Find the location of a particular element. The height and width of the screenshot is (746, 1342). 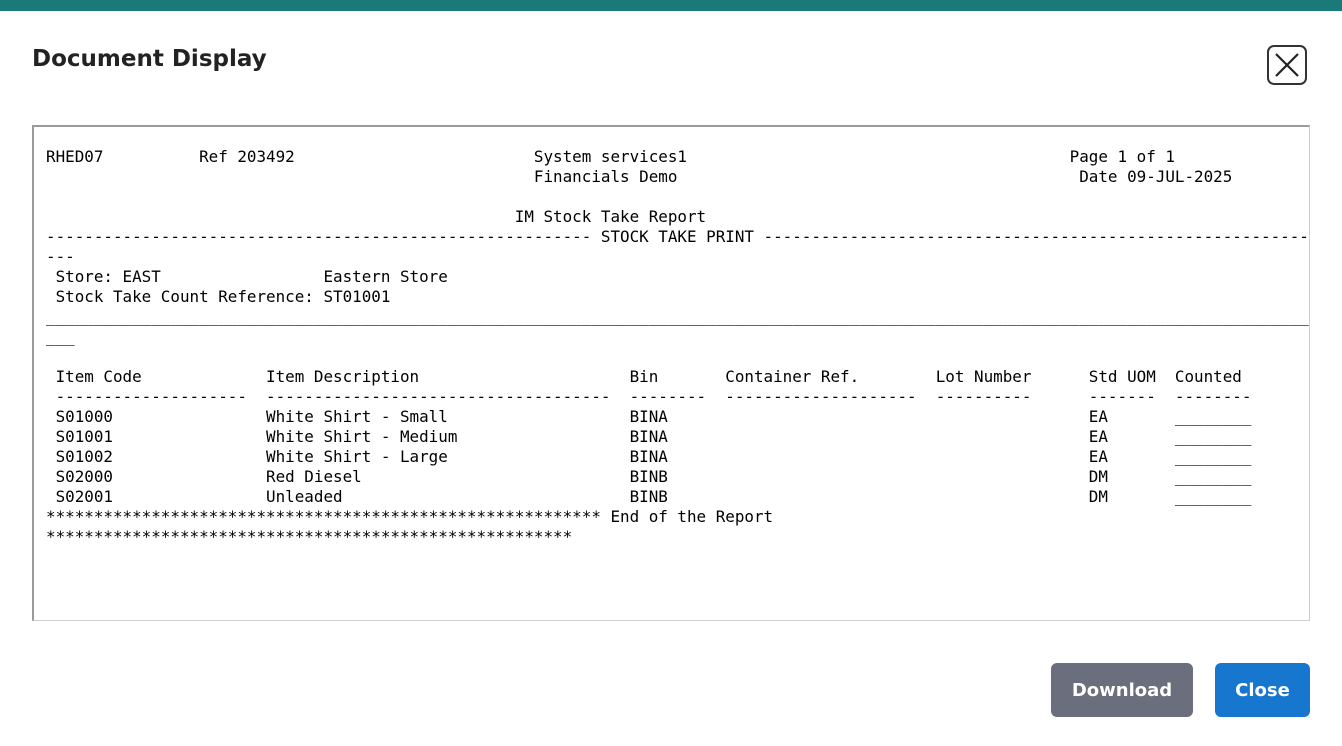

close-icon is located at coordinates (1287, 65).